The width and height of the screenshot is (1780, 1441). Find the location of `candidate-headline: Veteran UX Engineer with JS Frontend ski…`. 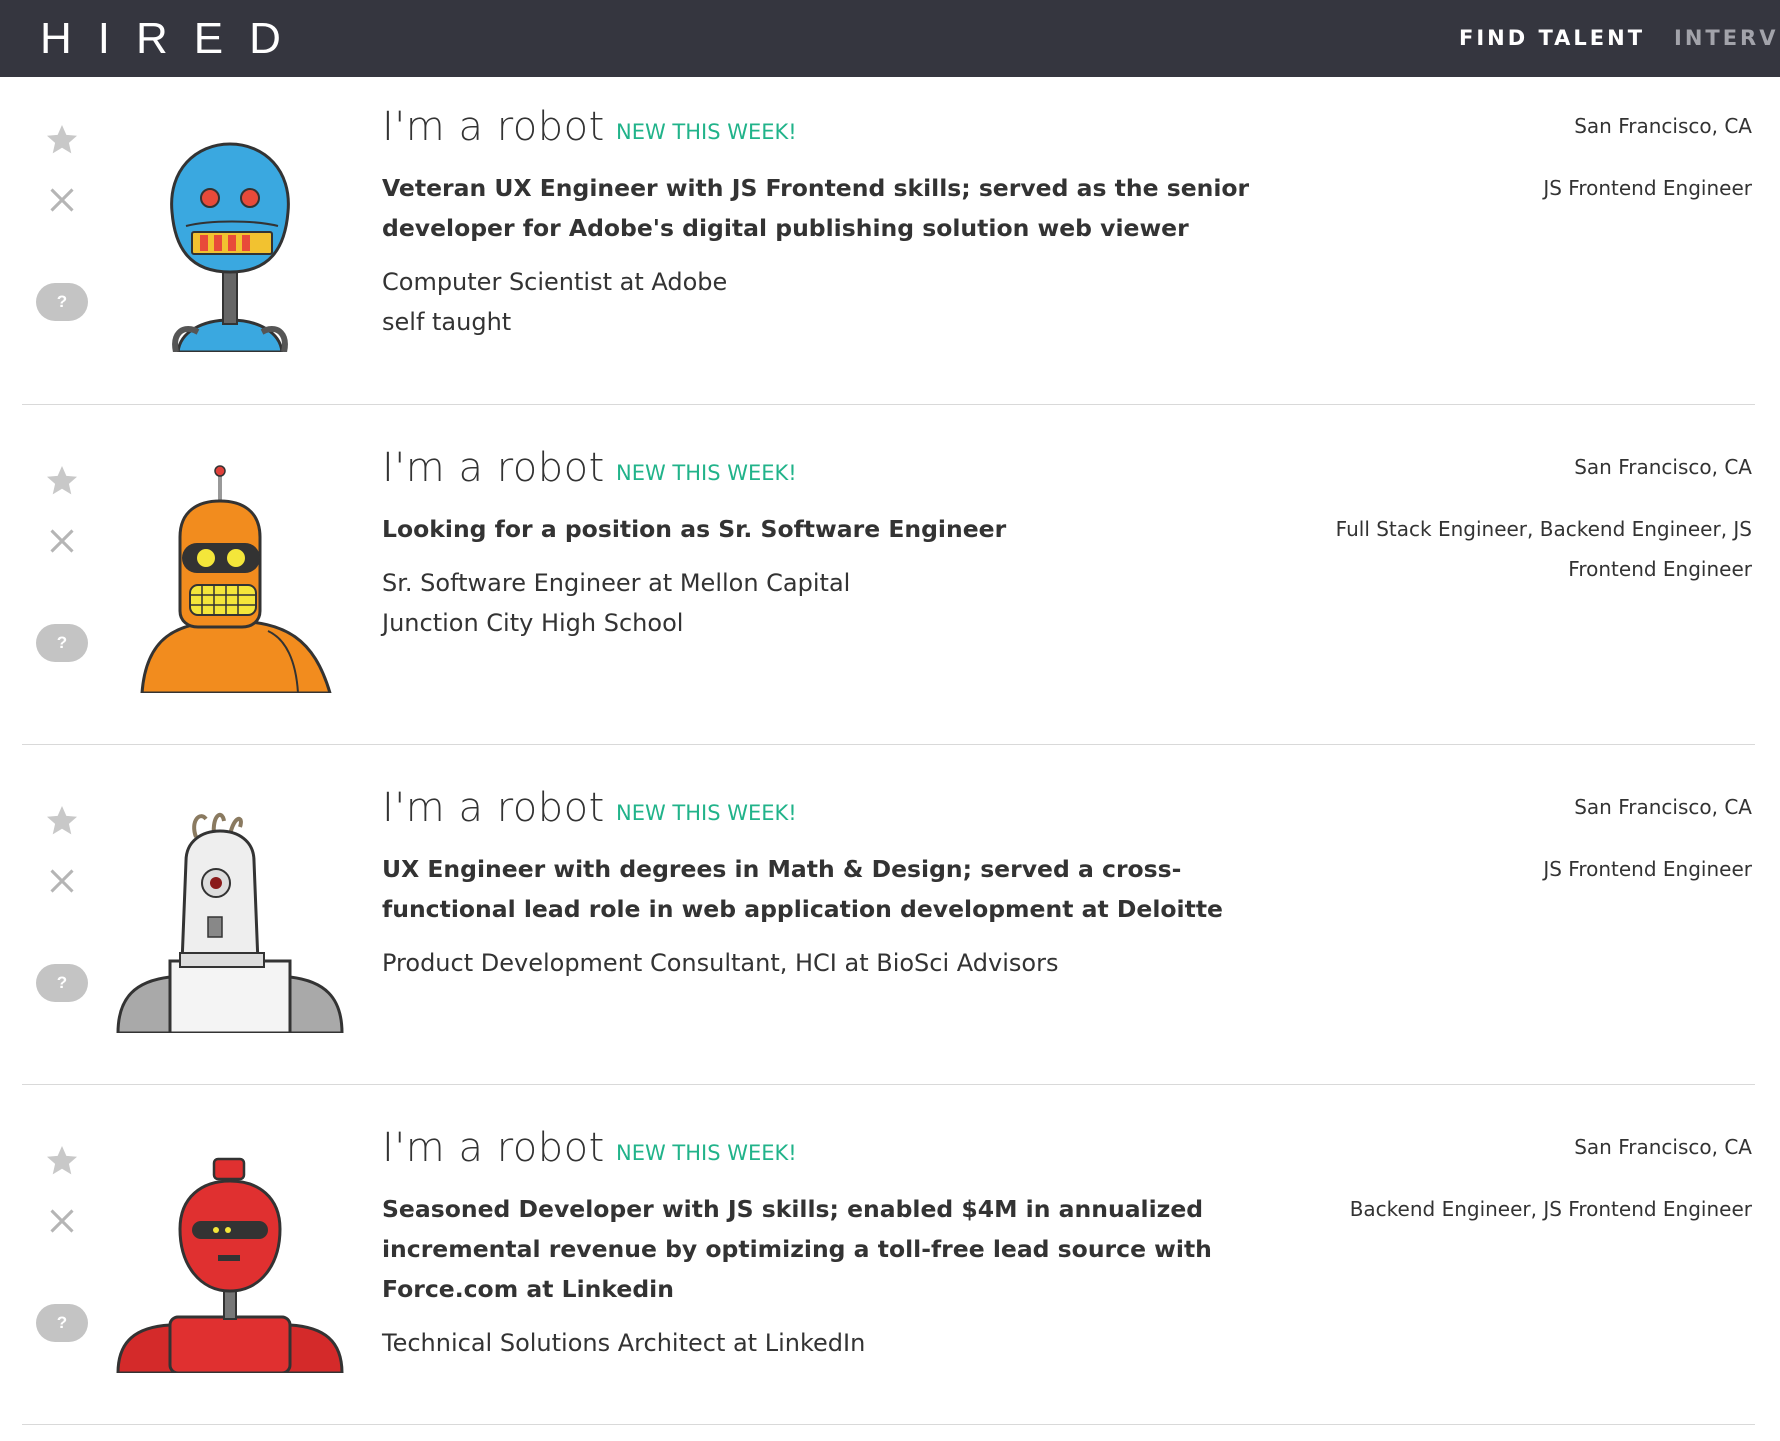

candidate-headline: Veteran UX Engineer with JS Frontend ski… is located at coordinates (816, 208).